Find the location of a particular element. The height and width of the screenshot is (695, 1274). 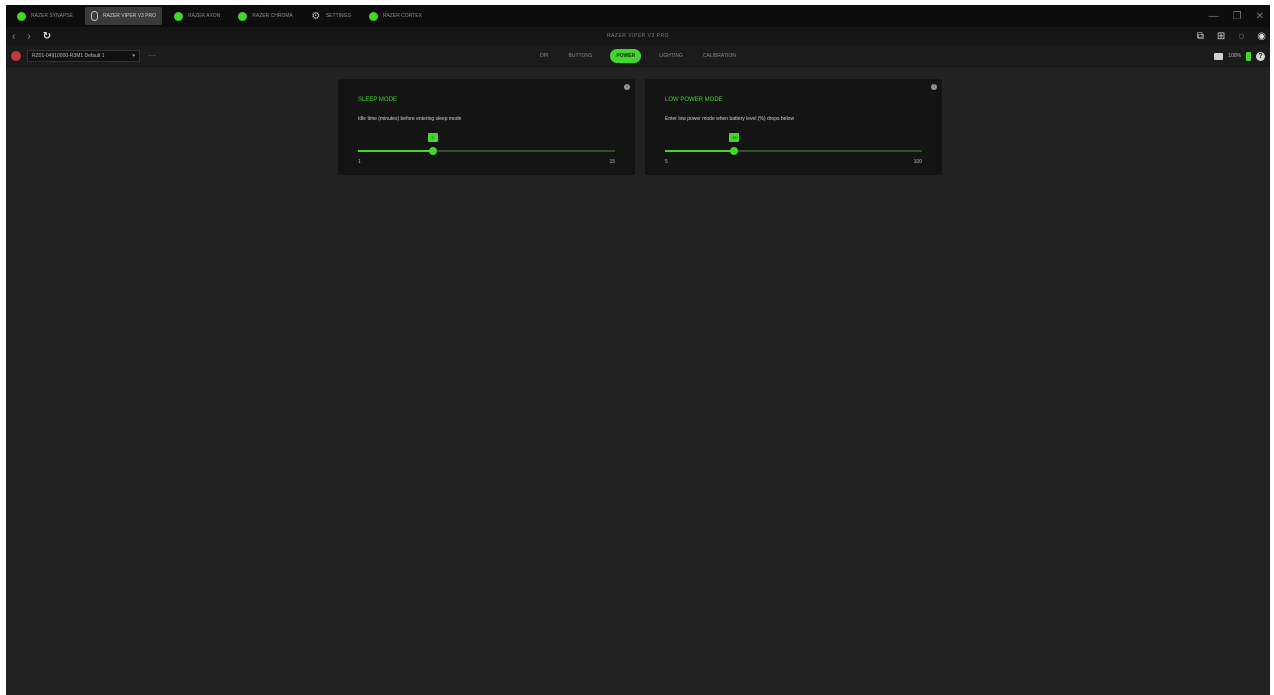

tab-axon: RAZER AXON is located at coordinates (197, 16).